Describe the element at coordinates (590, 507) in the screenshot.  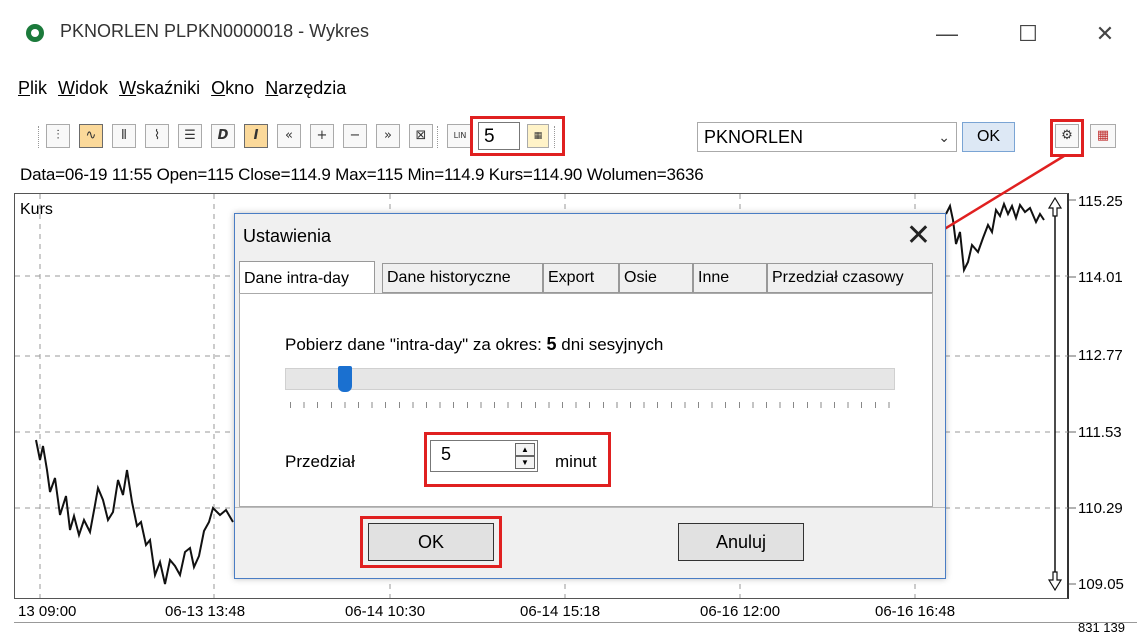
I see `dialog-divider` at that location.